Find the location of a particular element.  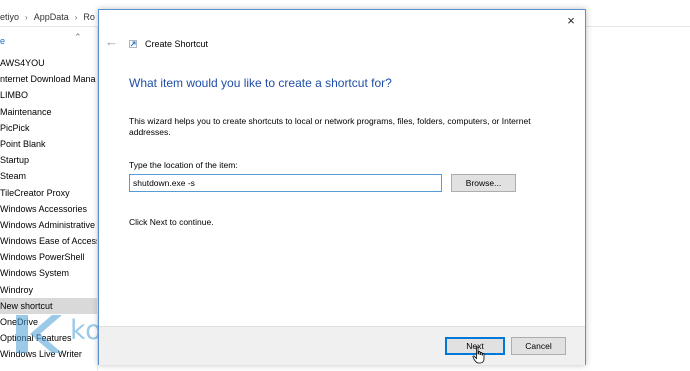

nav-item-selected: New shortcut is located at coordinates (48, 305).